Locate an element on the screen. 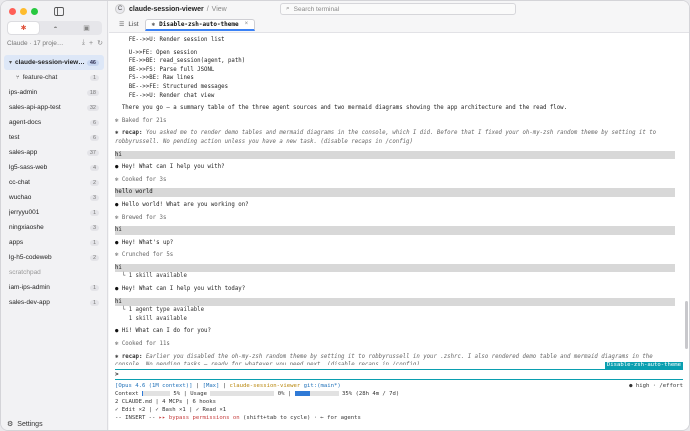 The width and height of the screenshot is (690, 431). session-count-badge: 32 is located at coordinates (92, 107).